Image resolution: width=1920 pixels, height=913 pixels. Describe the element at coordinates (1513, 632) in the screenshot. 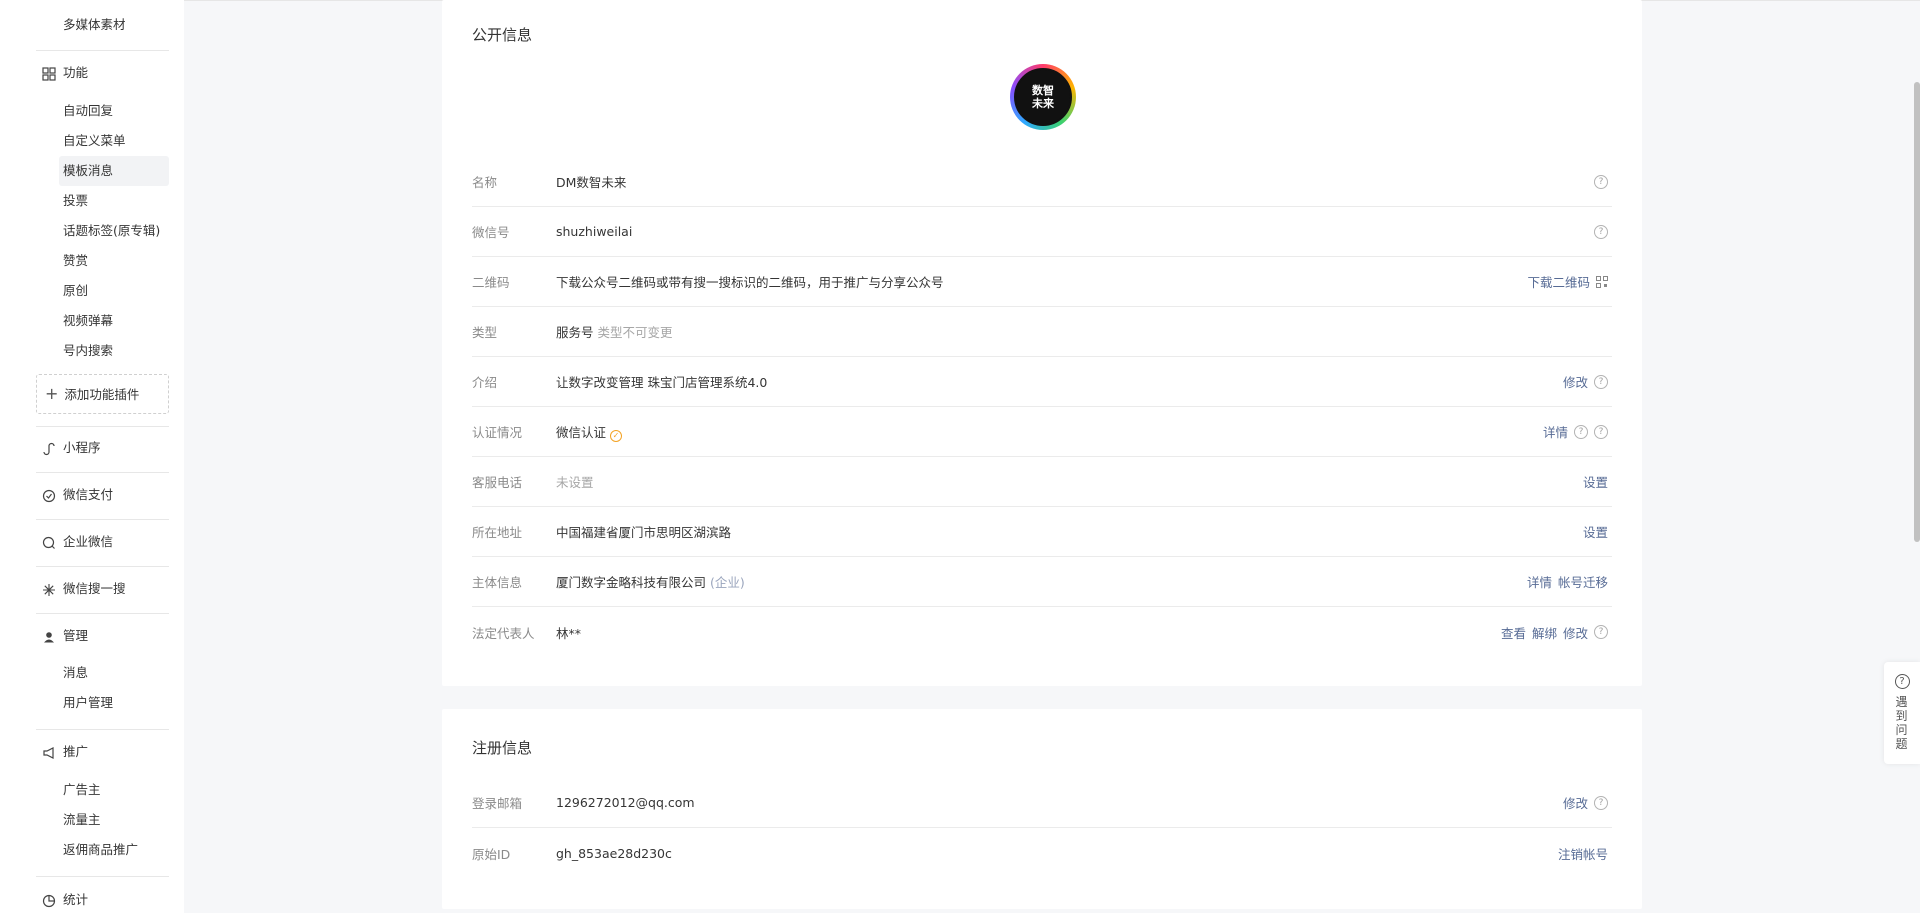

I see `view-legal-link: 查看` at that location.